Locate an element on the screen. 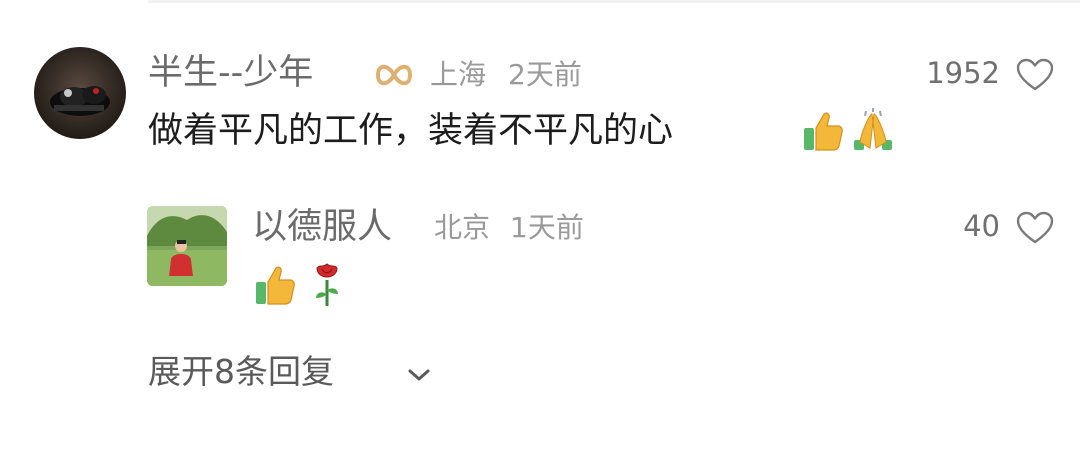  reply-location: 北京 is located at coordinates (462, 227).